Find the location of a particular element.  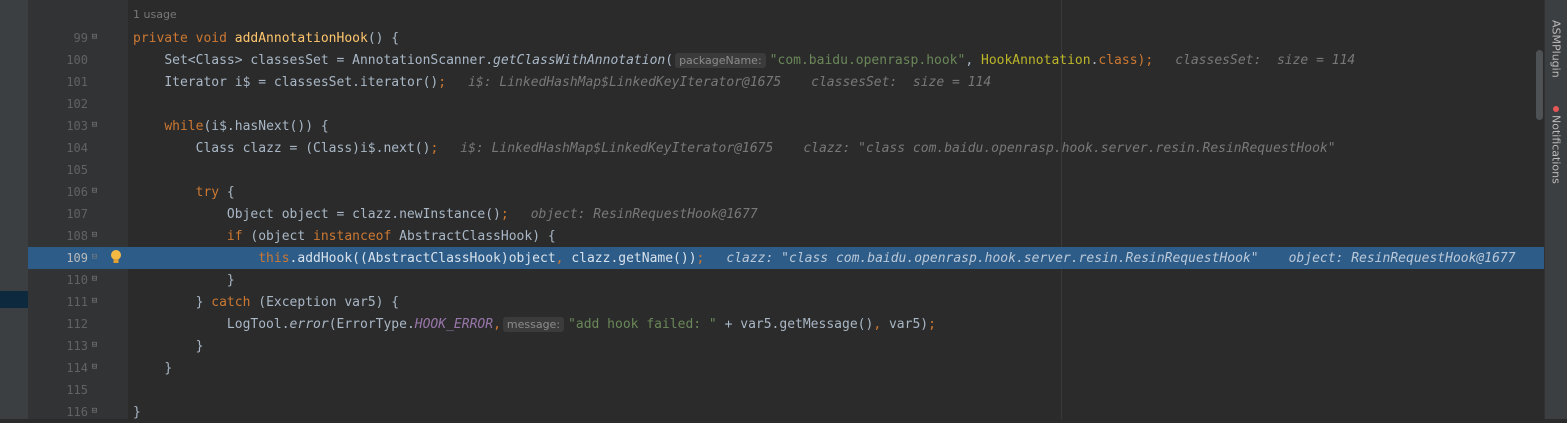

code-text: private void addAnnotationHook() { is located at coordinates (266, 38).